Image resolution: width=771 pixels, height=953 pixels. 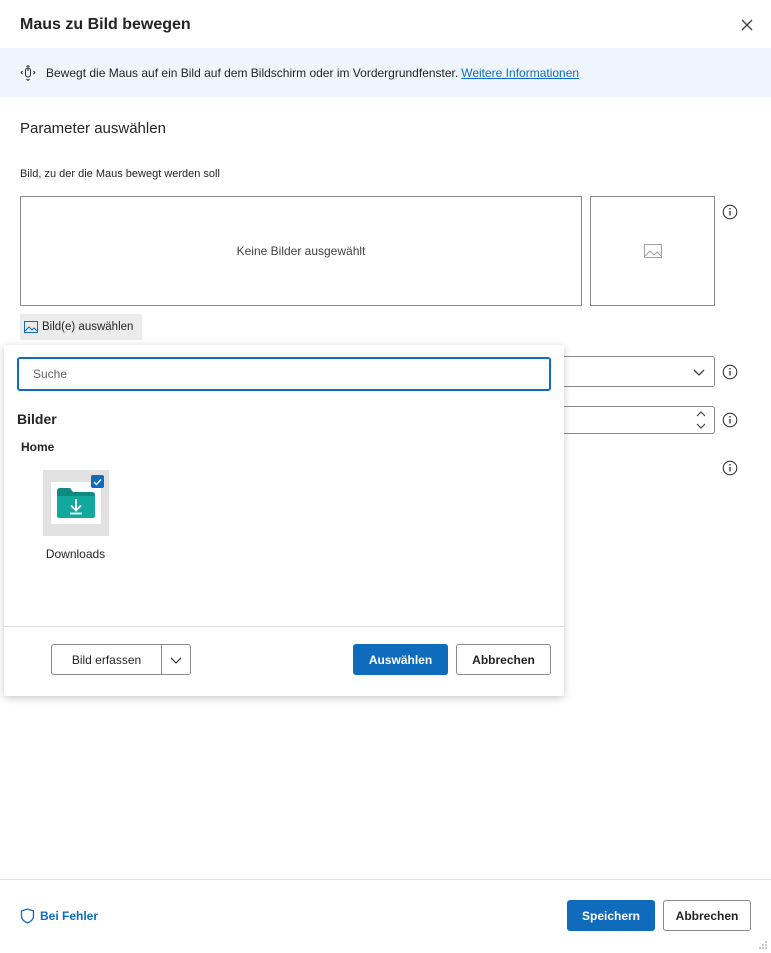 What do you see at coordinates (75, 554) in the screenshot?
I see `image-item-label: Downloads` at bounding box center [75, 554].